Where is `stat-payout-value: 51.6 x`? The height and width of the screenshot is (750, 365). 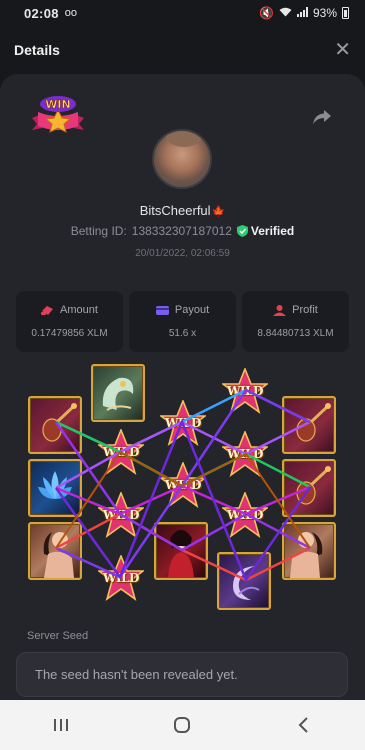 stat-payout-value: 51.6 x is located at coordinates (182, 333).